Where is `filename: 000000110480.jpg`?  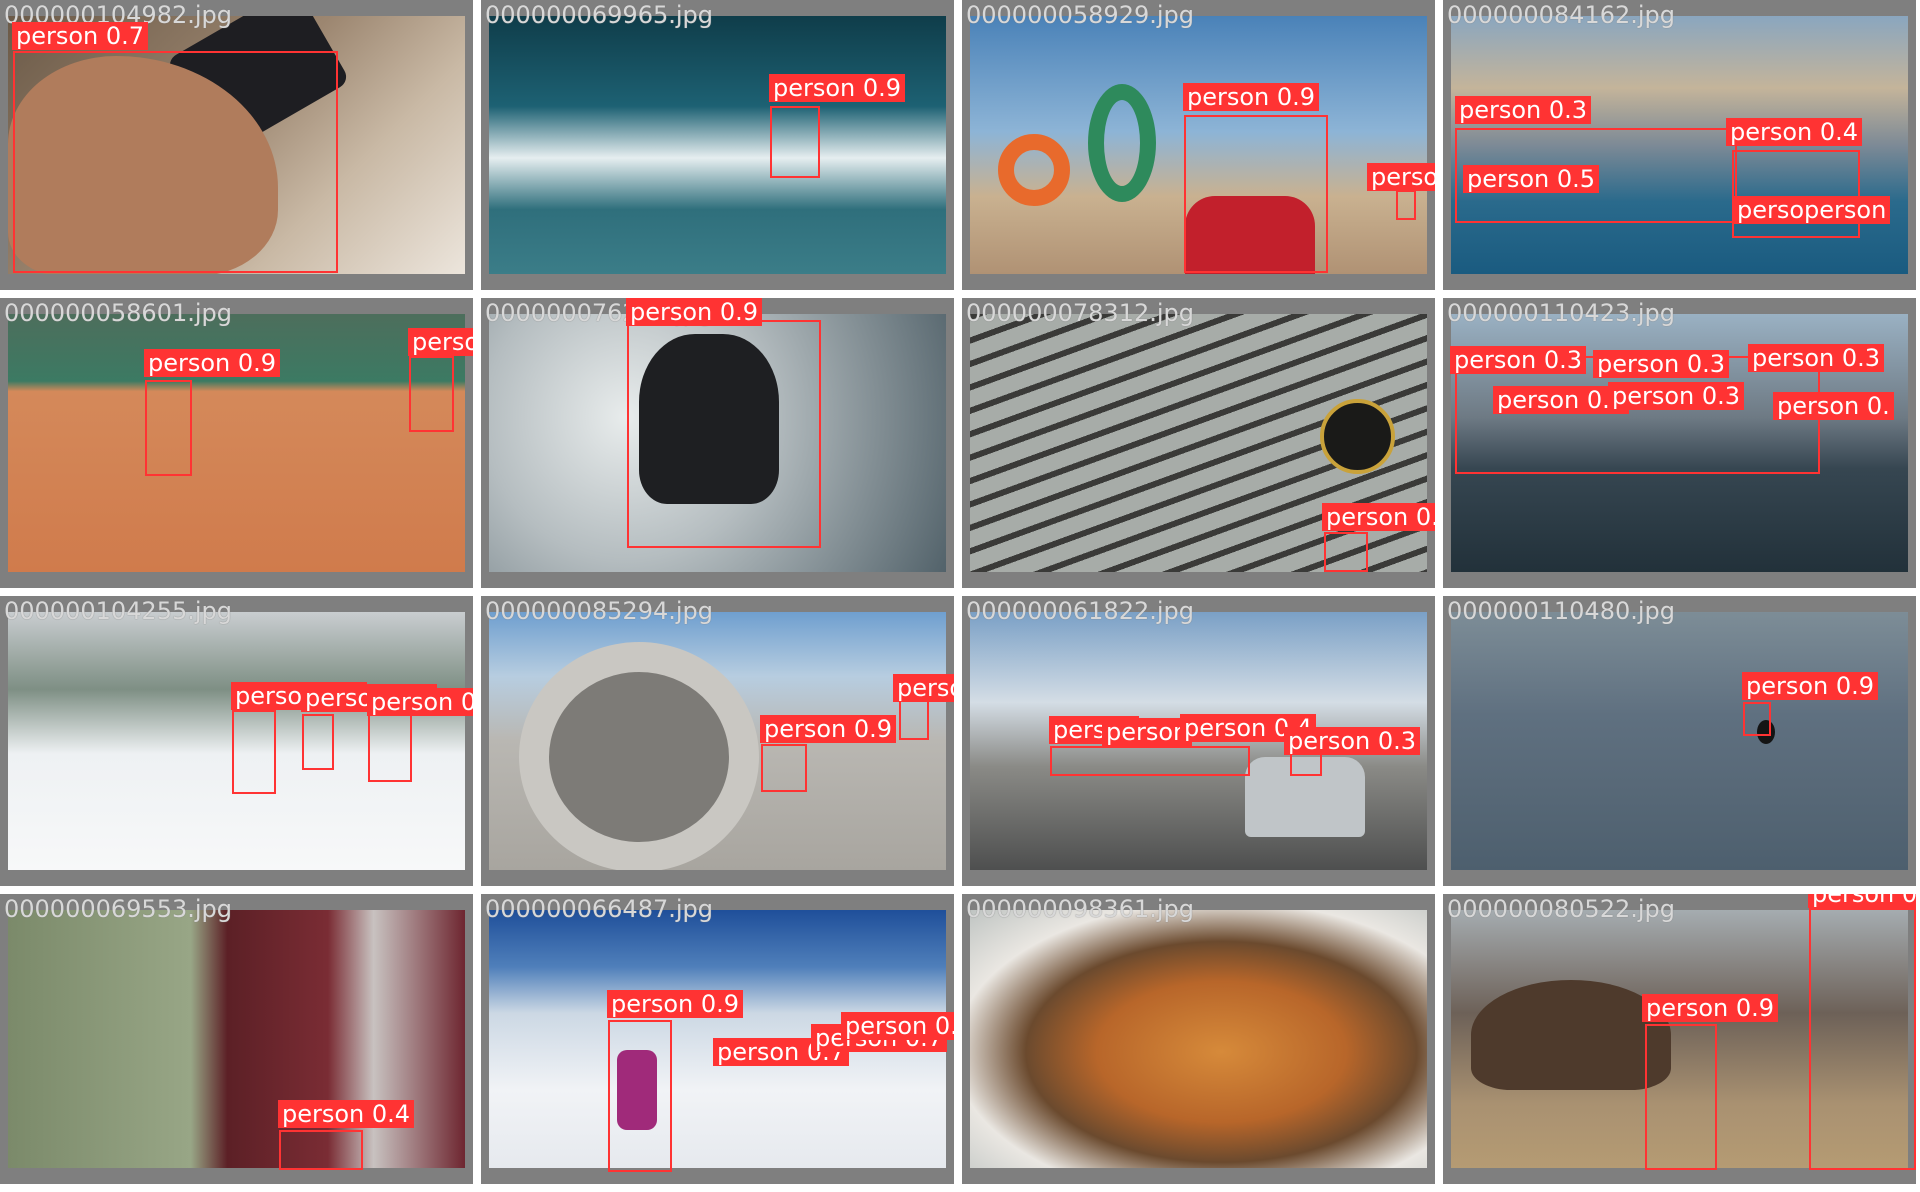
filename: 000000110480.jpg is located at coordinates (1561, 611).